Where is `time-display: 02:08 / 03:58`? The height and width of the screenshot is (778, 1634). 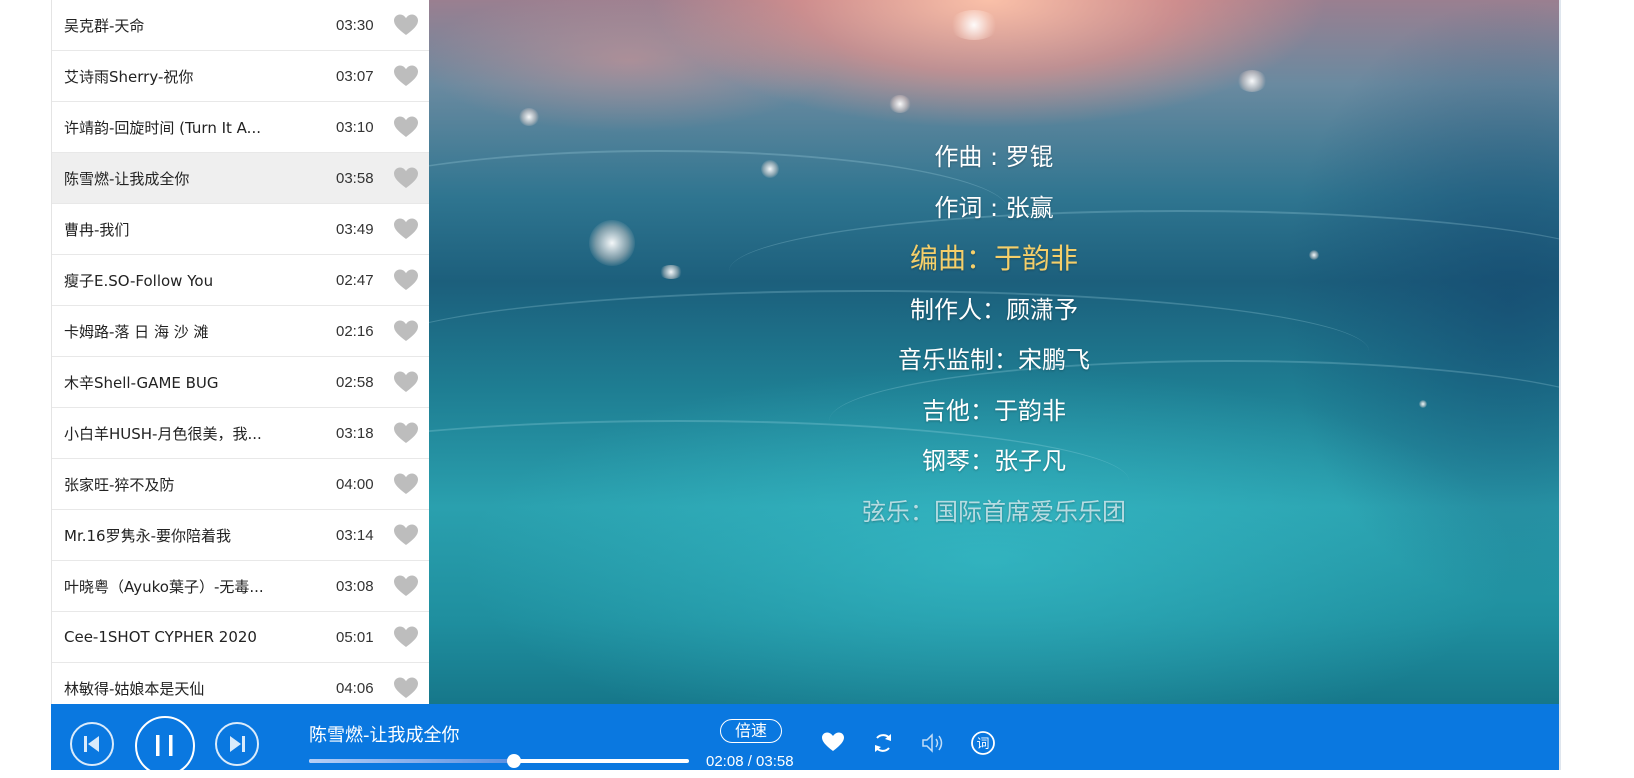
time-display: 02:08 / 03:58 is located at coordinates (750, 761).